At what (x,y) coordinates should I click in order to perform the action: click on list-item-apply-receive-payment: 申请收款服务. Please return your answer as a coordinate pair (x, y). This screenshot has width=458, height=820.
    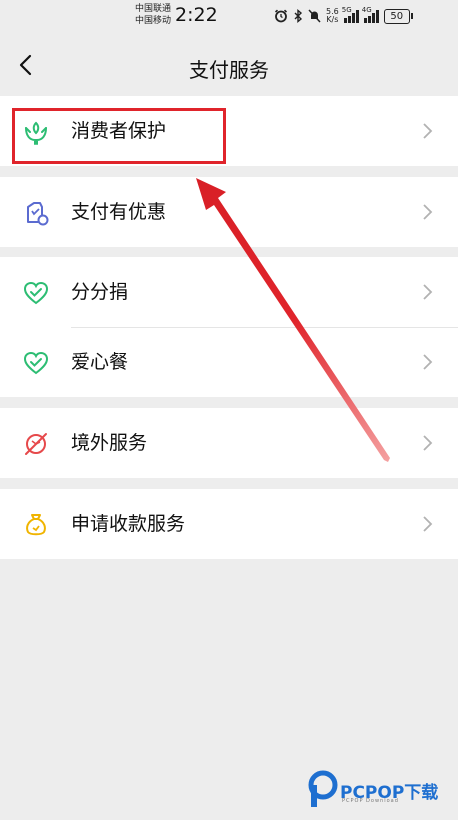
    Looking at the image, I should click on (229, 524).